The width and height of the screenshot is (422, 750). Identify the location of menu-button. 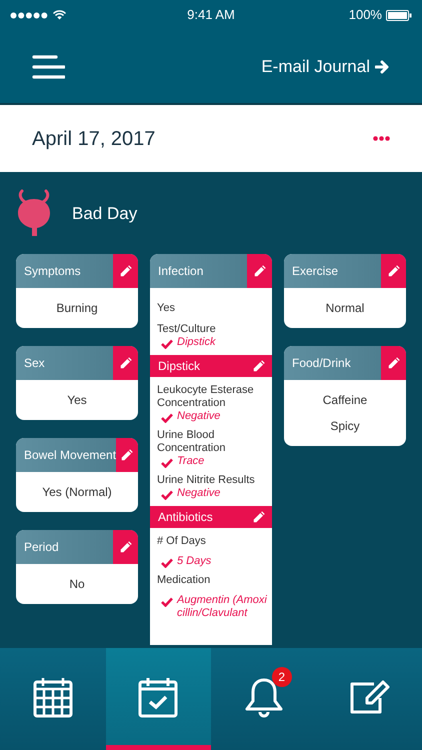
(48, 66).